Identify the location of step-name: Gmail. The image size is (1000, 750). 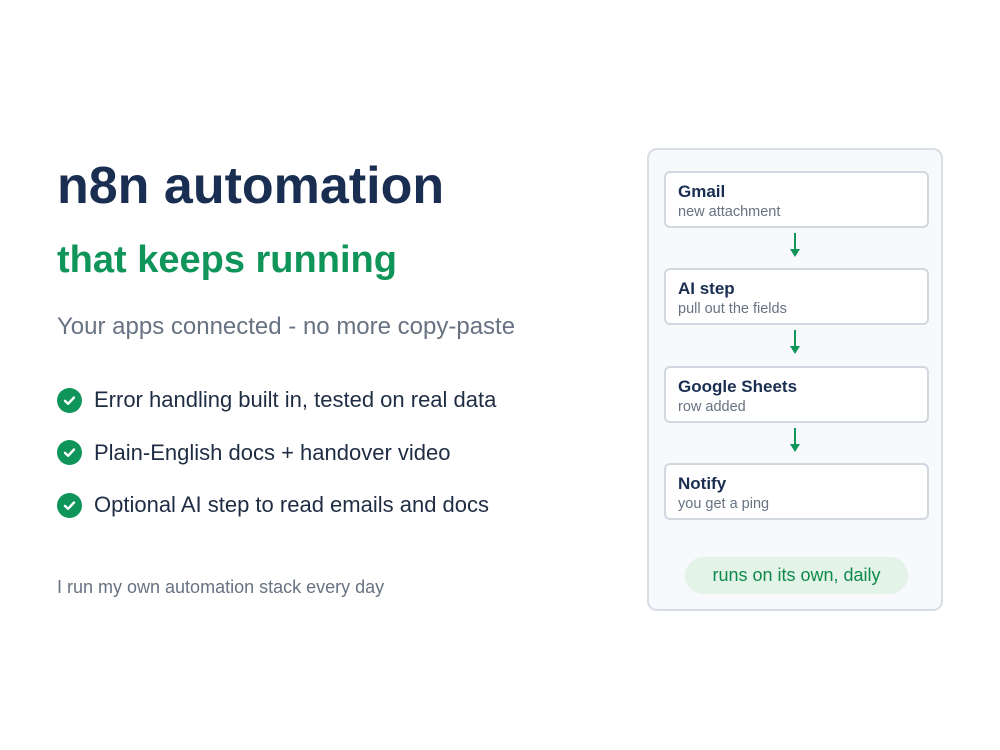
(702, 191).